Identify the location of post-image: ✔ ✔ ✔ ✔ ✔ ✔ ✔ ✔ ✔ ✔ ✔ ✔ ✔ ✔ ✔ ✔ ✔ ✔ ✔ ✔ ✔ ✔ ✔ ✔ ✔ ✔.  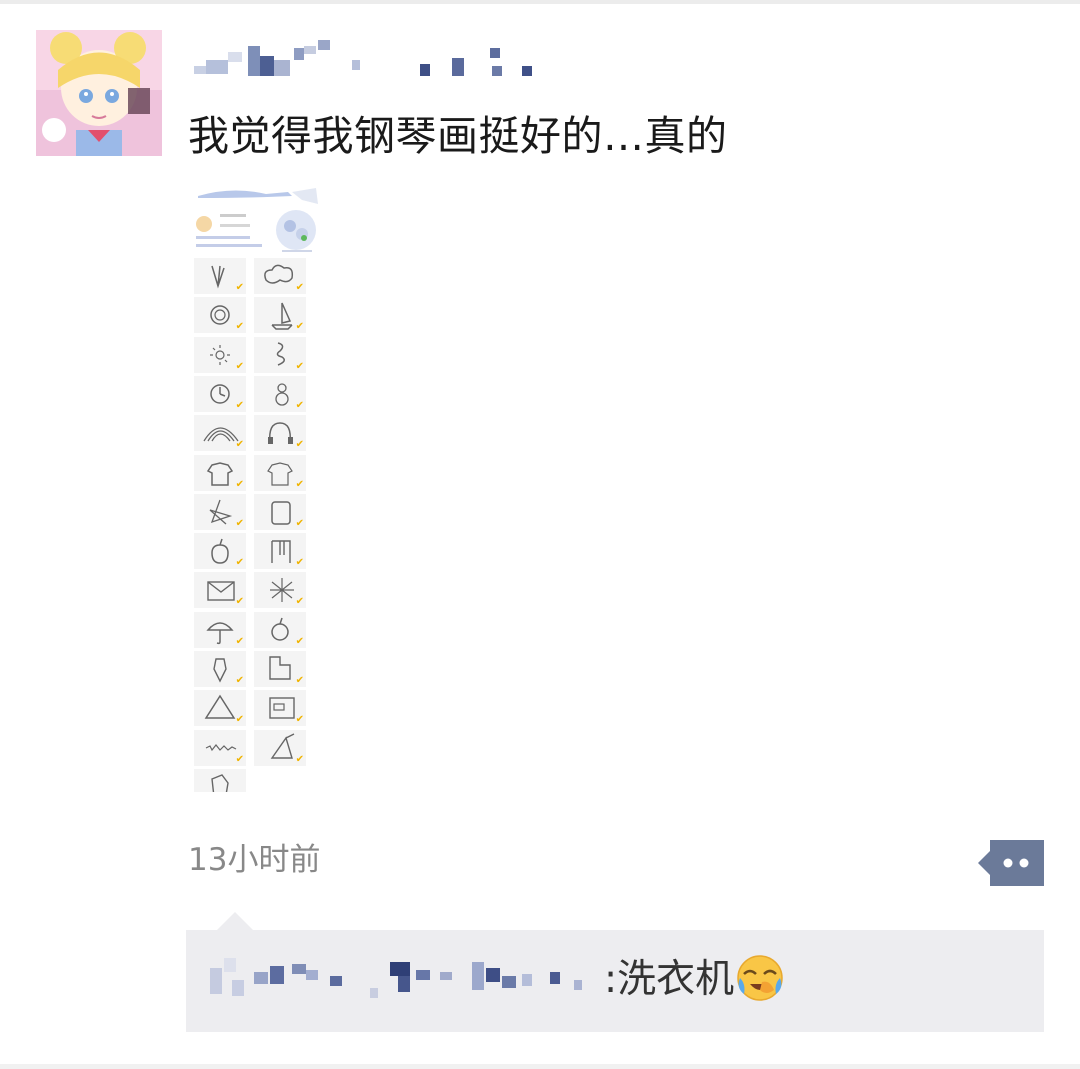
(256, 489).